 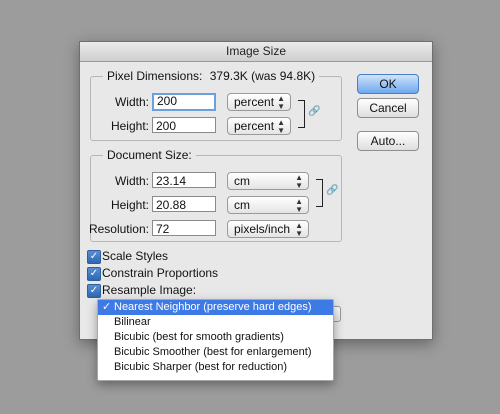 What do you see at coordinates (94, 274) in the screenshot?
I see `constrain-proportions-checkbox: ✓` at bounding box center [94, 274].